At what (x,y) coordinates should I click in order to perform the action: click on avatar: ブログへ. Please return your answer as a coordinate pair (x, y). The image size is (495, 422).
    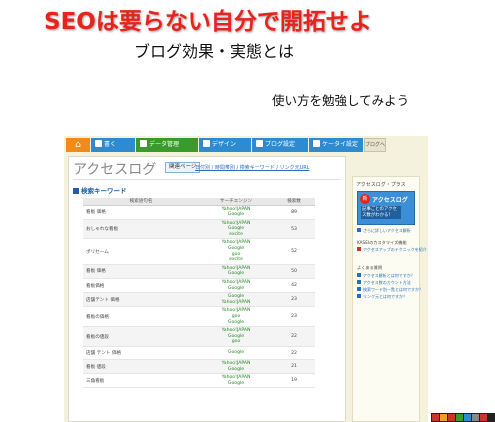
    Looking at the image, I should click on (375, 145).